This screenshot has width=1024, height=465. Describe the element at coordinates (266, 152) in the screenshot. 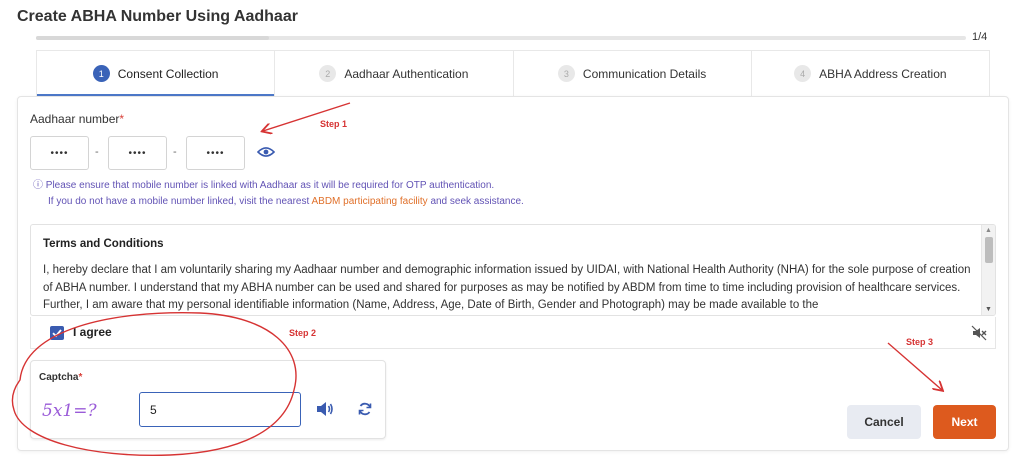

I see `eye-icon` at that location.